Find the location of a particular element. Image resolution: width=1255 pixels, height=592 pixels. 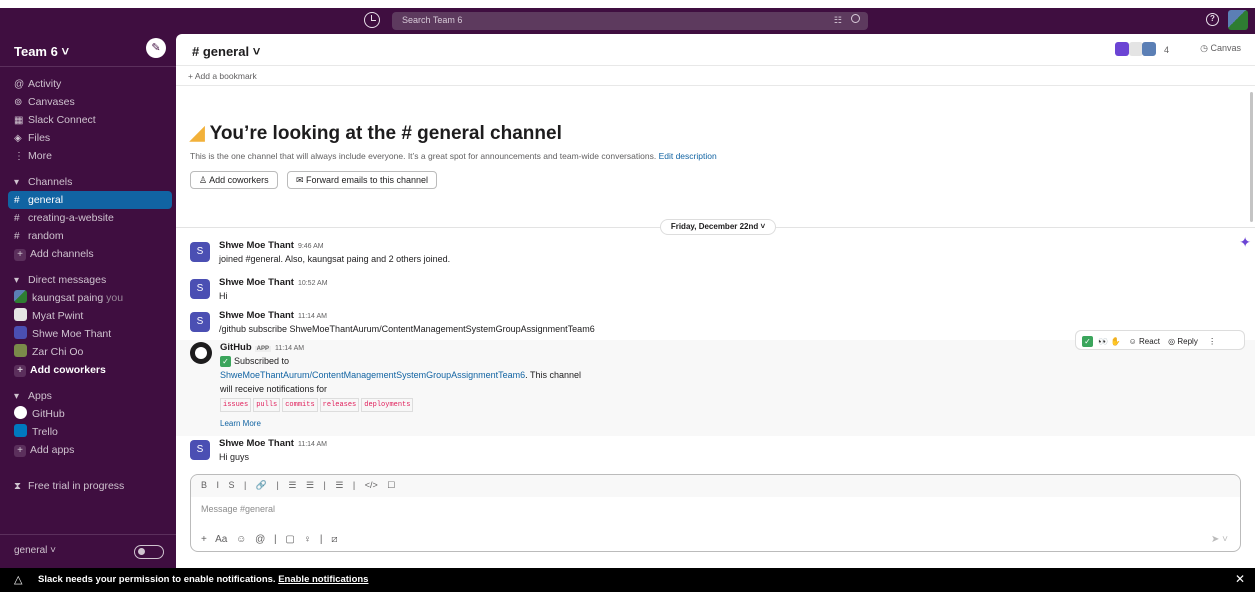

github-avatar is located at coordinates (201, 353).